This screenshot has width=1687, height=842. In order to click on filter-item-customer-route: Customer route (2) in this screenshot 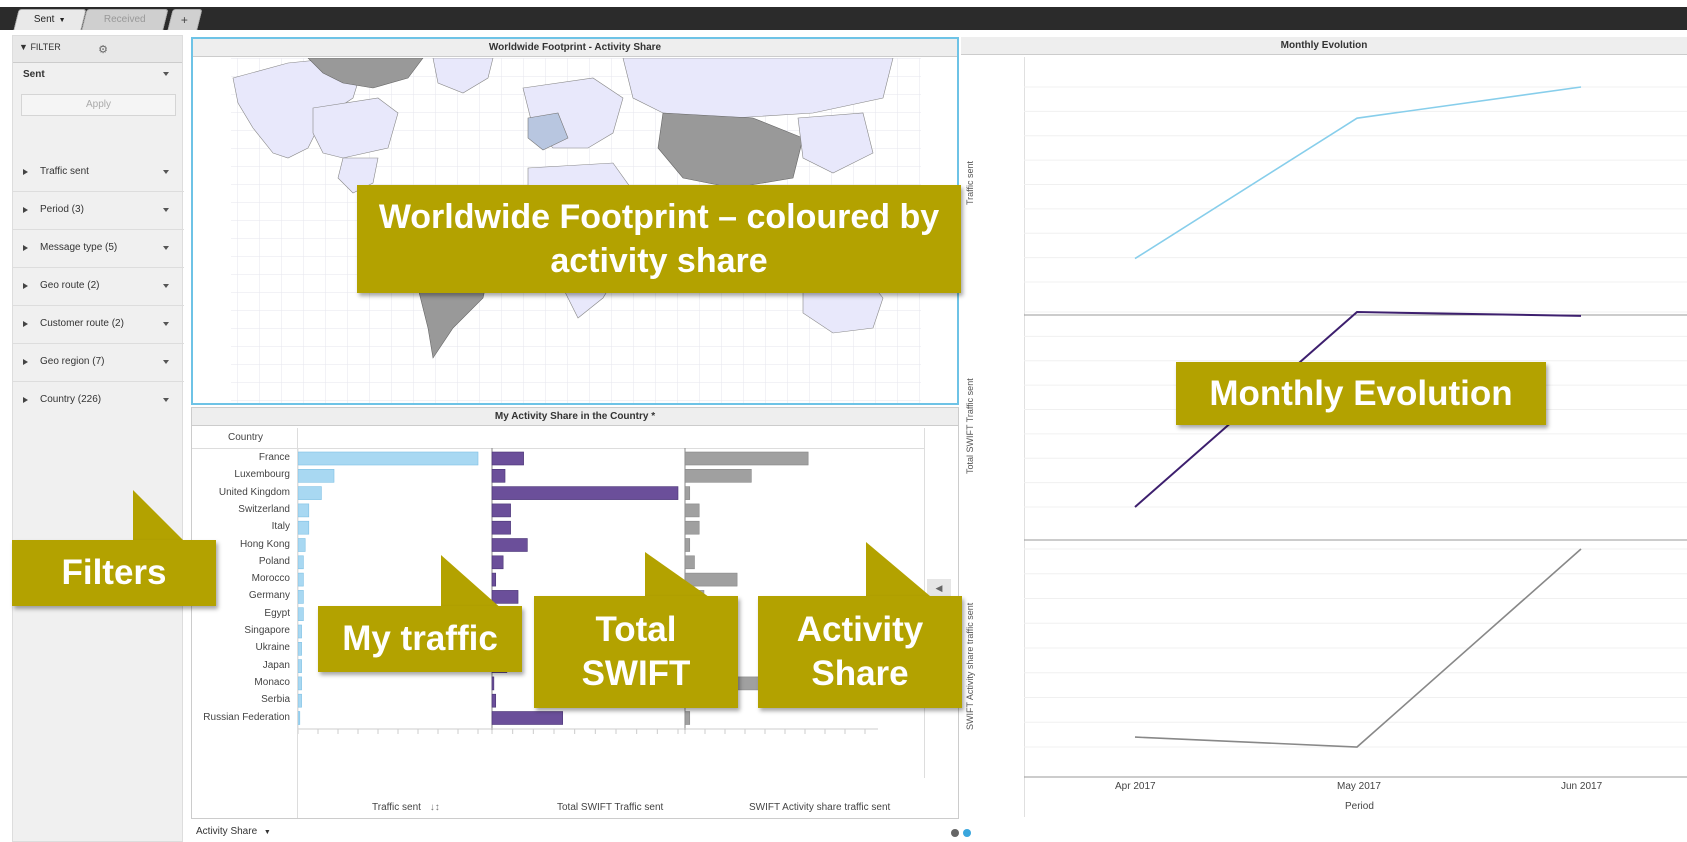, I will do `click(98, 325)`.